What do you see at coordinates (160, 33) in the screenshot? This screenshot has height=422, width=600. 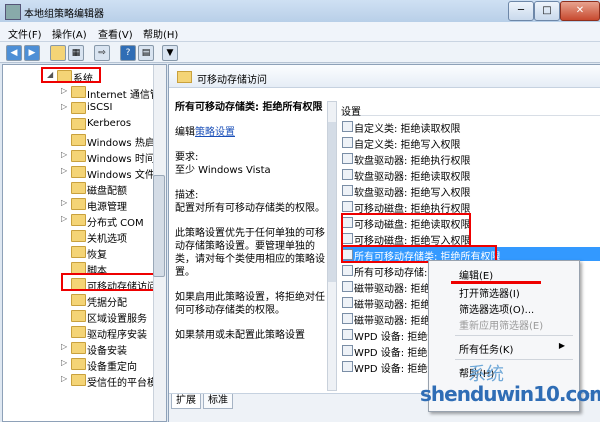 I see `menu-help: 帮助(H)` at bounding box center [160, 33].